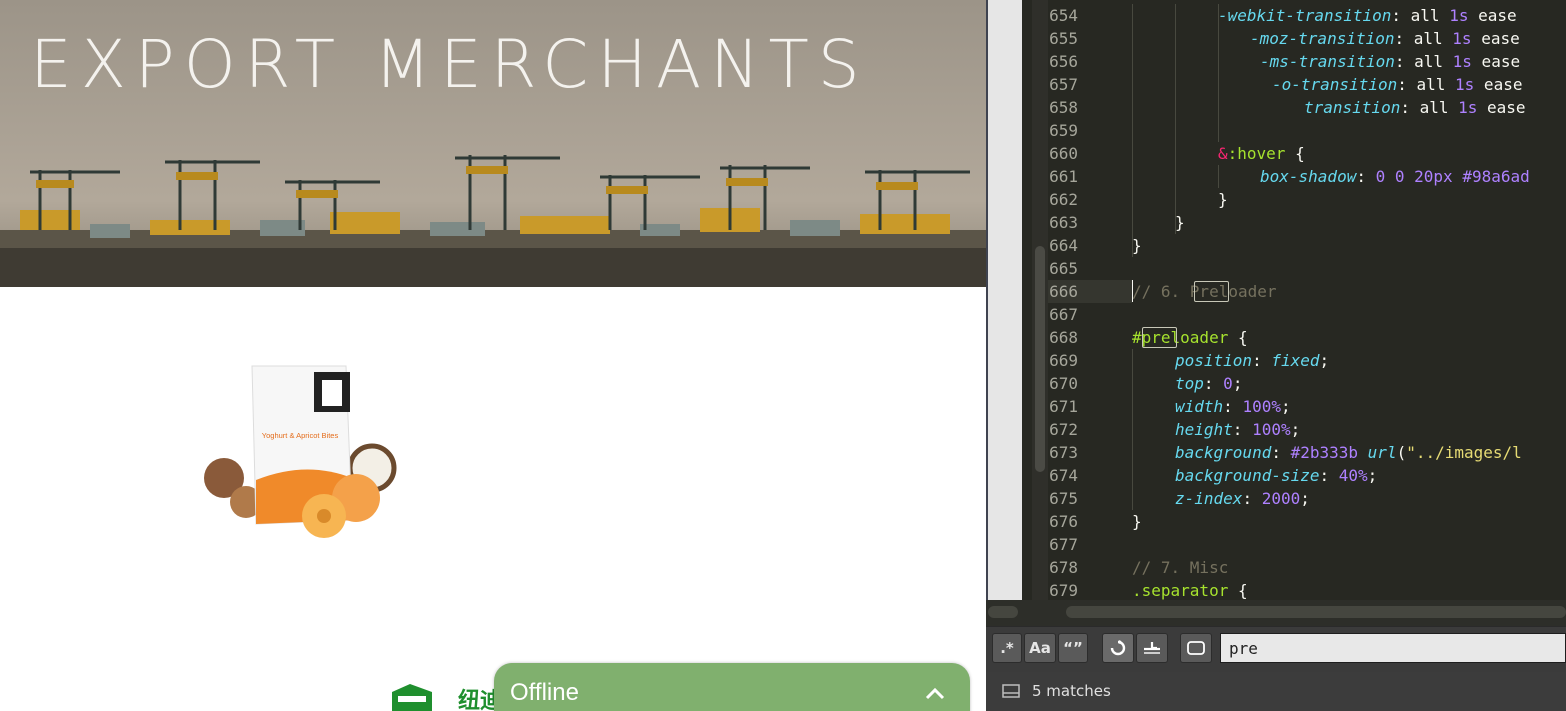 This screenshot has width=1566, height=711. What do you see at coordinates (1040, 359) in the screenshot?
I see `vertical-scrollbar-thumb` at bounding box center [1040, 359].